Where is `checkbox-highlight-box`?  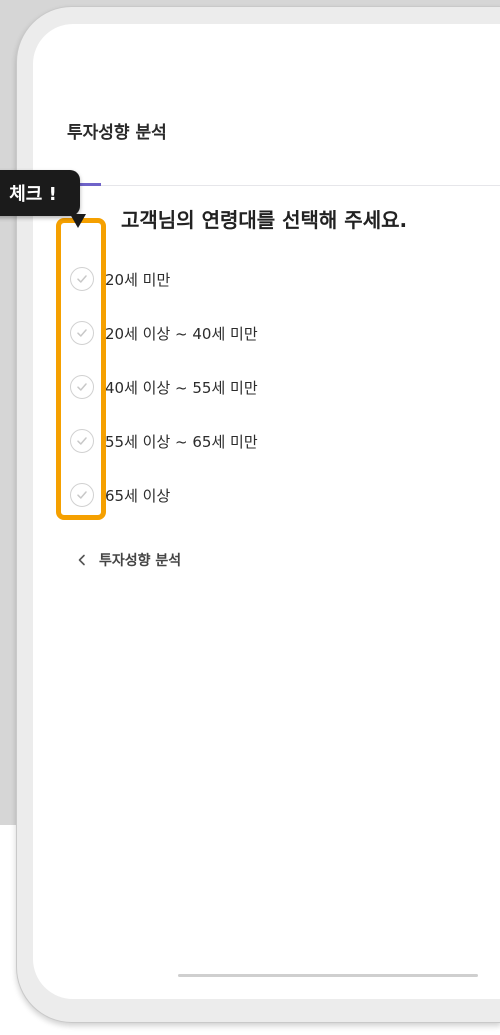
checkbox-highlight-box is located at coordinates (81, 369).